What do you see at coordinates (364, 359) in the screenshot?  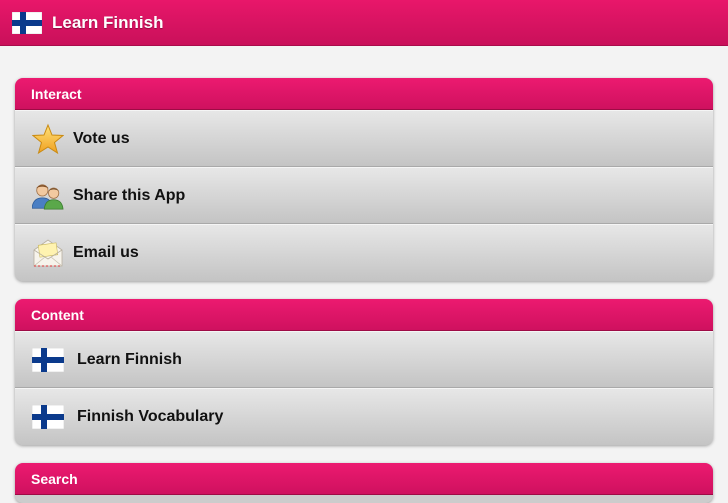 I see `learn-finnish-item: Learn Finnish` at bounding box center [364, 359].